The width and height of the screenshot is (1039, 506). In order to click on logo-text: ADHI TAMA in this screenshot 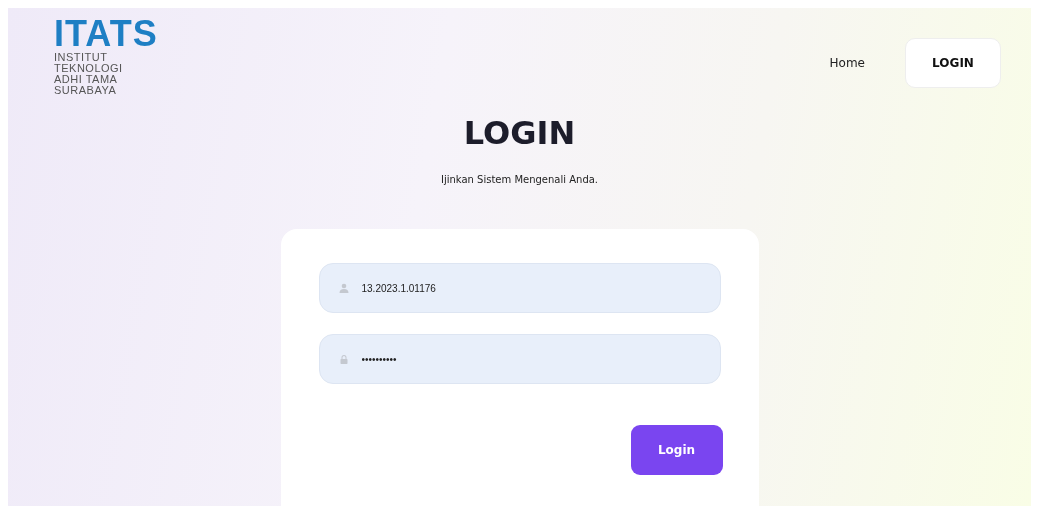, I will do `click(86, 79)`.